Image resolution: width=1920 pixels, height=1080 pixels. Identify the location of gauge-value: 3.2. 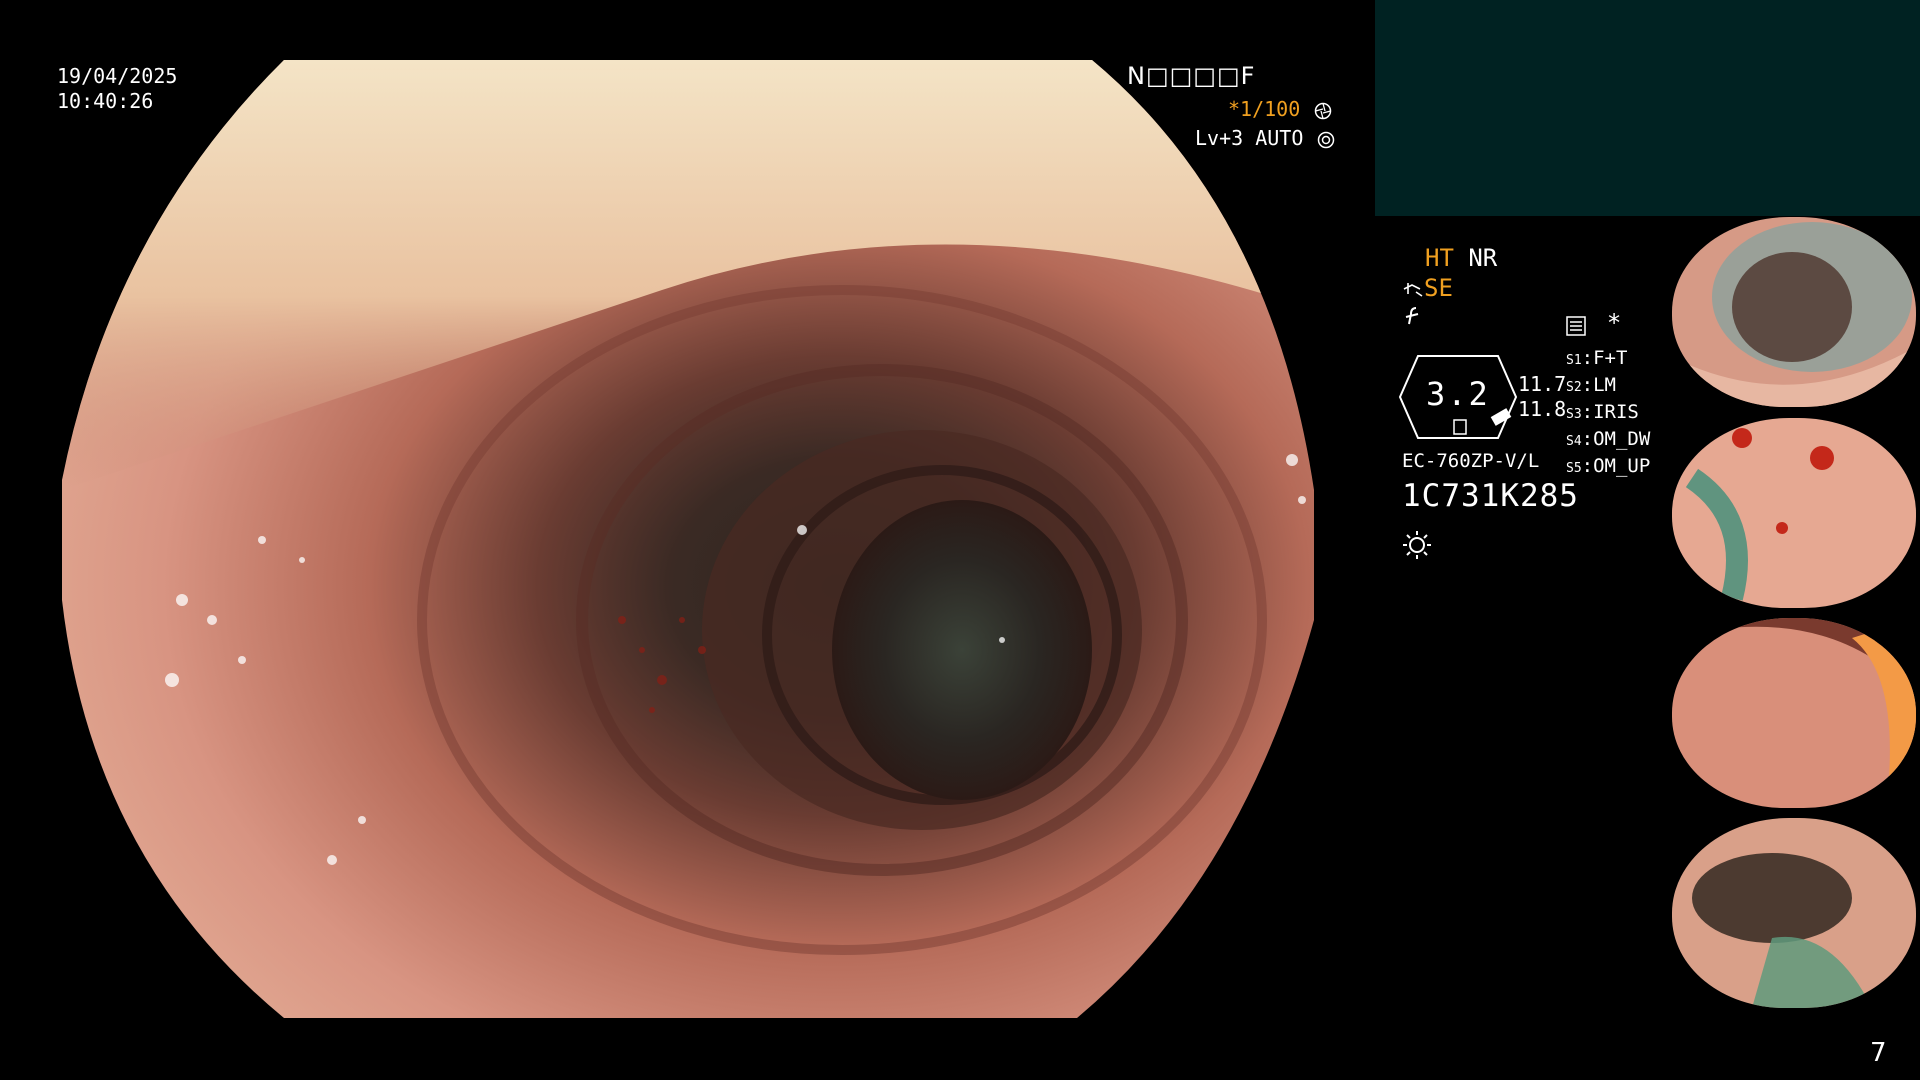
(1458, 394).